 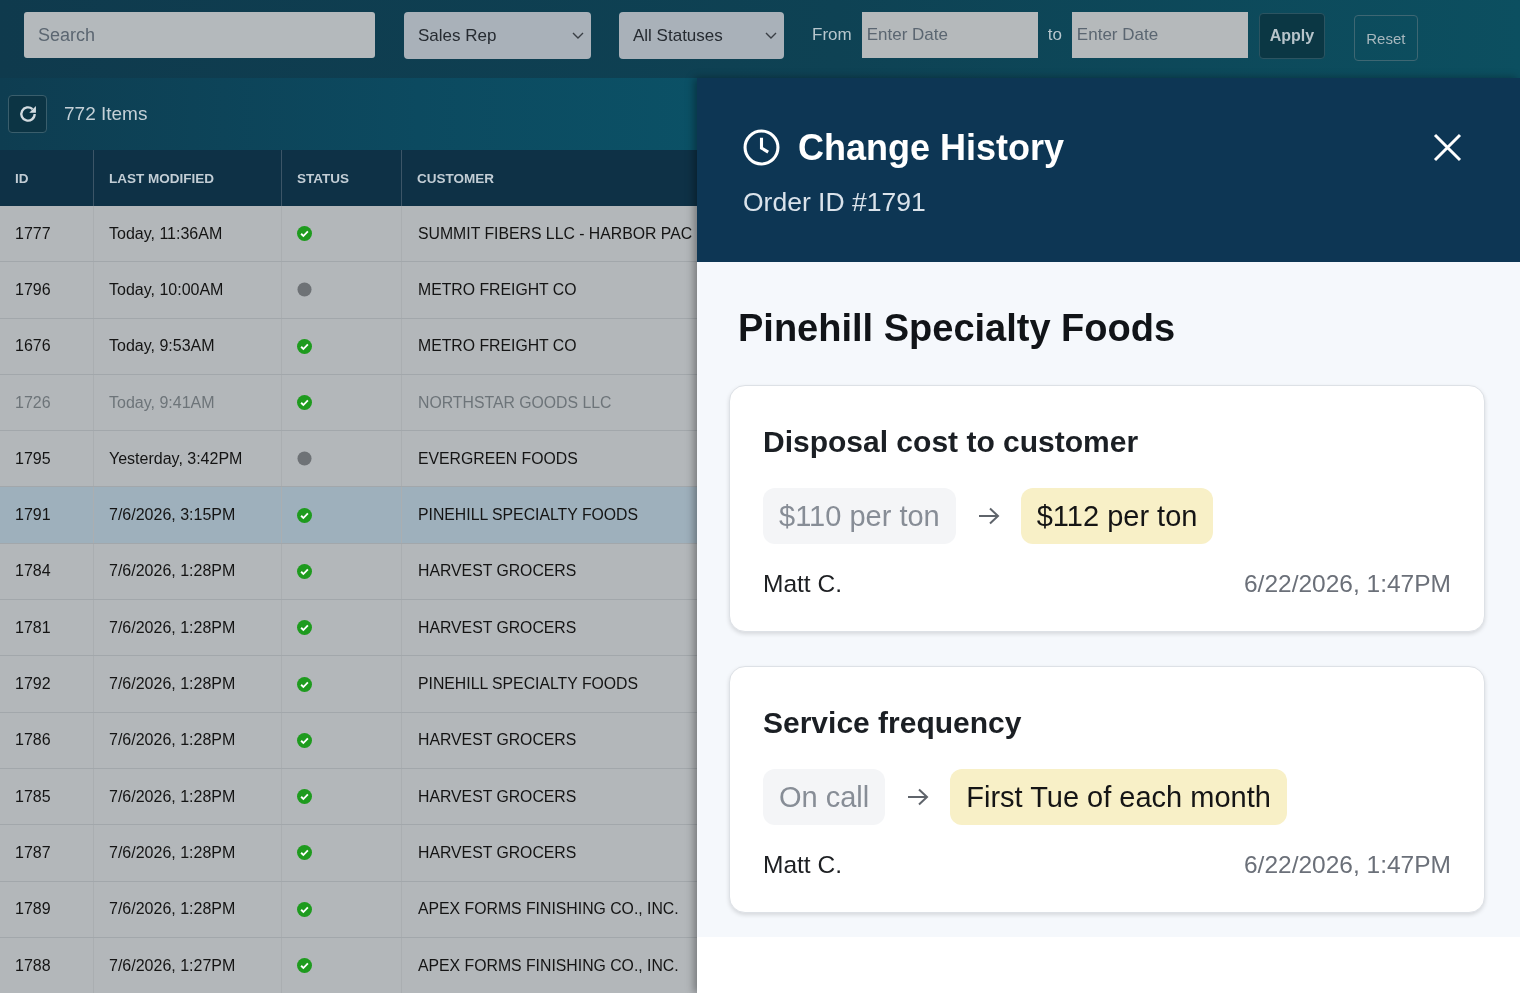 What do you see at coordinates (348, 572) in the screenshot?
I see `table-row: 1784 7/6/2026, 1:28PM HARVEST GROCERS` at bounding box center [348, 572].